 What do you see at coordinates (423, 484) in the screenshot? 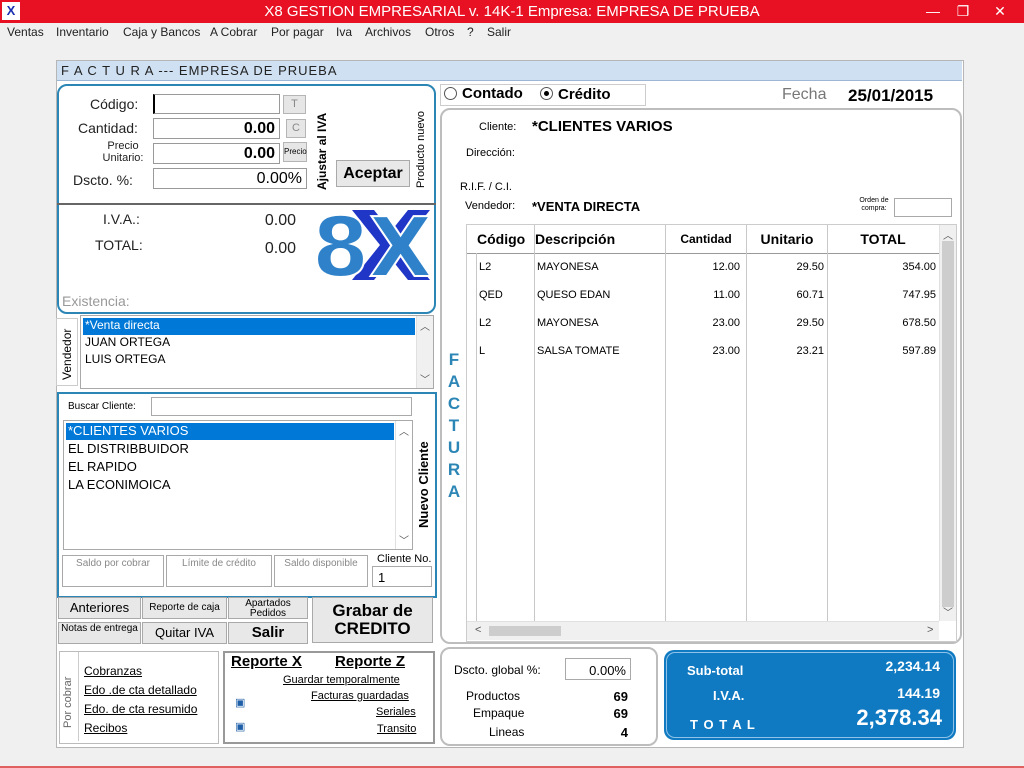
I see `nuevo-cliente-link: Nuevo Cliente` at bounding box center [423, 484].